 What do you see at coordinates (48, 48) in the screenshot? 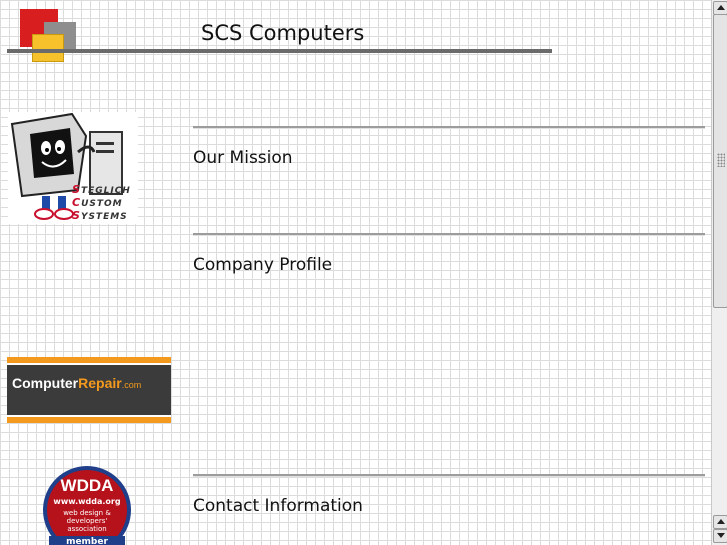
I see `logo-yellow-square` at bounding box center [48, 48].